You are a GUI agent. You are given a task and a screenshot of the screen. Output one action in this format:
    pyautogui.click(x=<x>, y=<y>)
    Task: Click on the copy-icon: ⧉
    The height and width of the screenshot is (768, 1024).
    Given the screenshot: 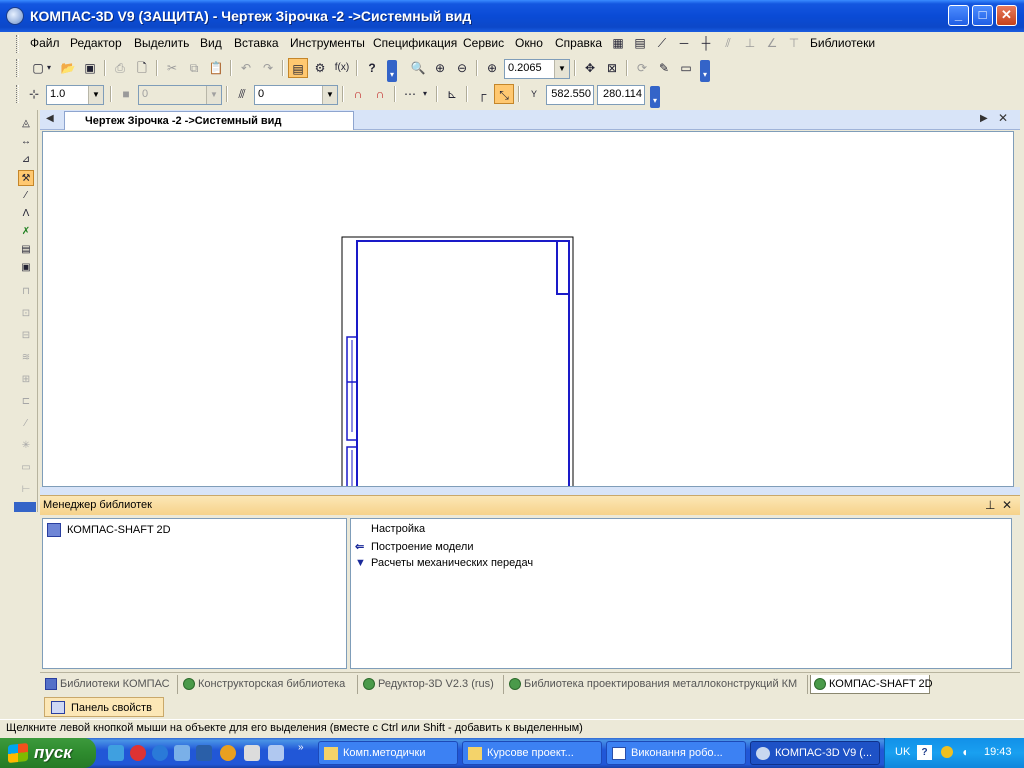 What is the action you would take?
    pyautogui.click(x=194, y=68)
    